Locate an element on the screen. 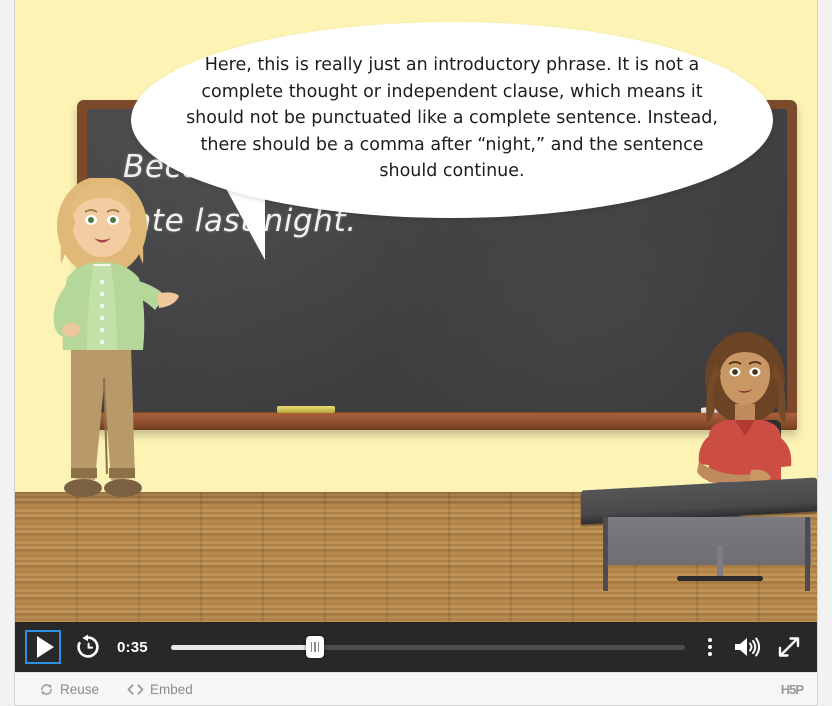 This screenshot has width=832, height=706. volume-icon is located at coordinates (747, 647).